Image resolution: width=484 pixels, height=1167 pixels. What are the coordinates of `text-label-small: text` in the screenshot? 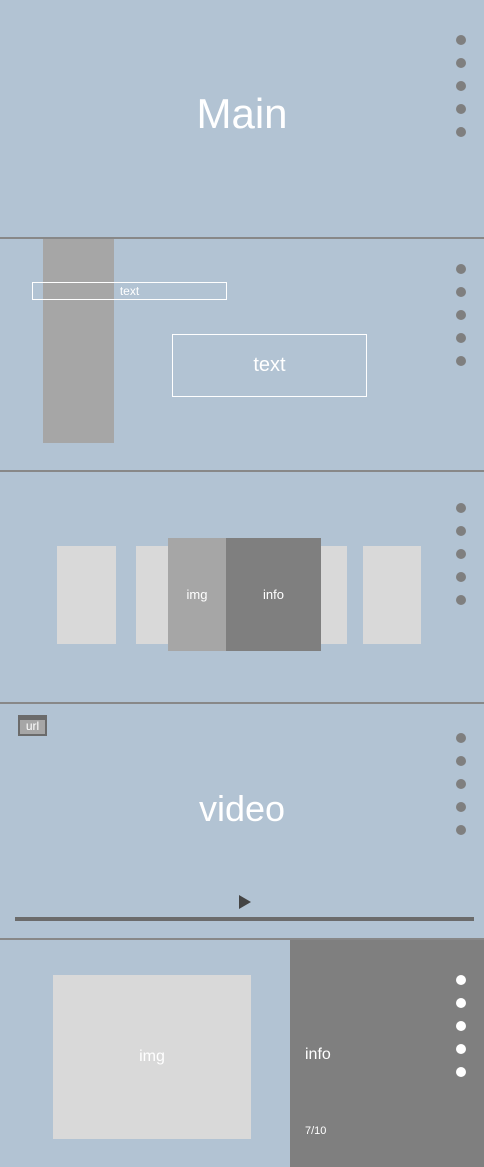 It's located at (129, 291).